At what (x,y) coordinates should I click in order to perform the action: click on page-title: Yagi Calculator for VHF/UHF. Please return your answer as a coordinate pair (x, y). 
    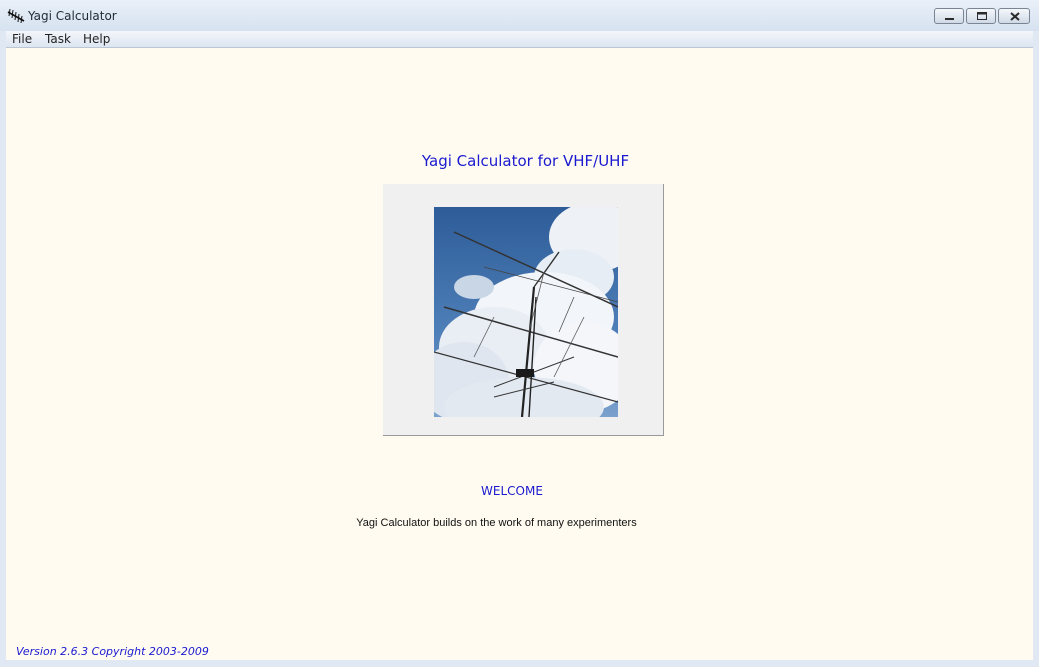
    Looking at the image, I should click on (525, 161).